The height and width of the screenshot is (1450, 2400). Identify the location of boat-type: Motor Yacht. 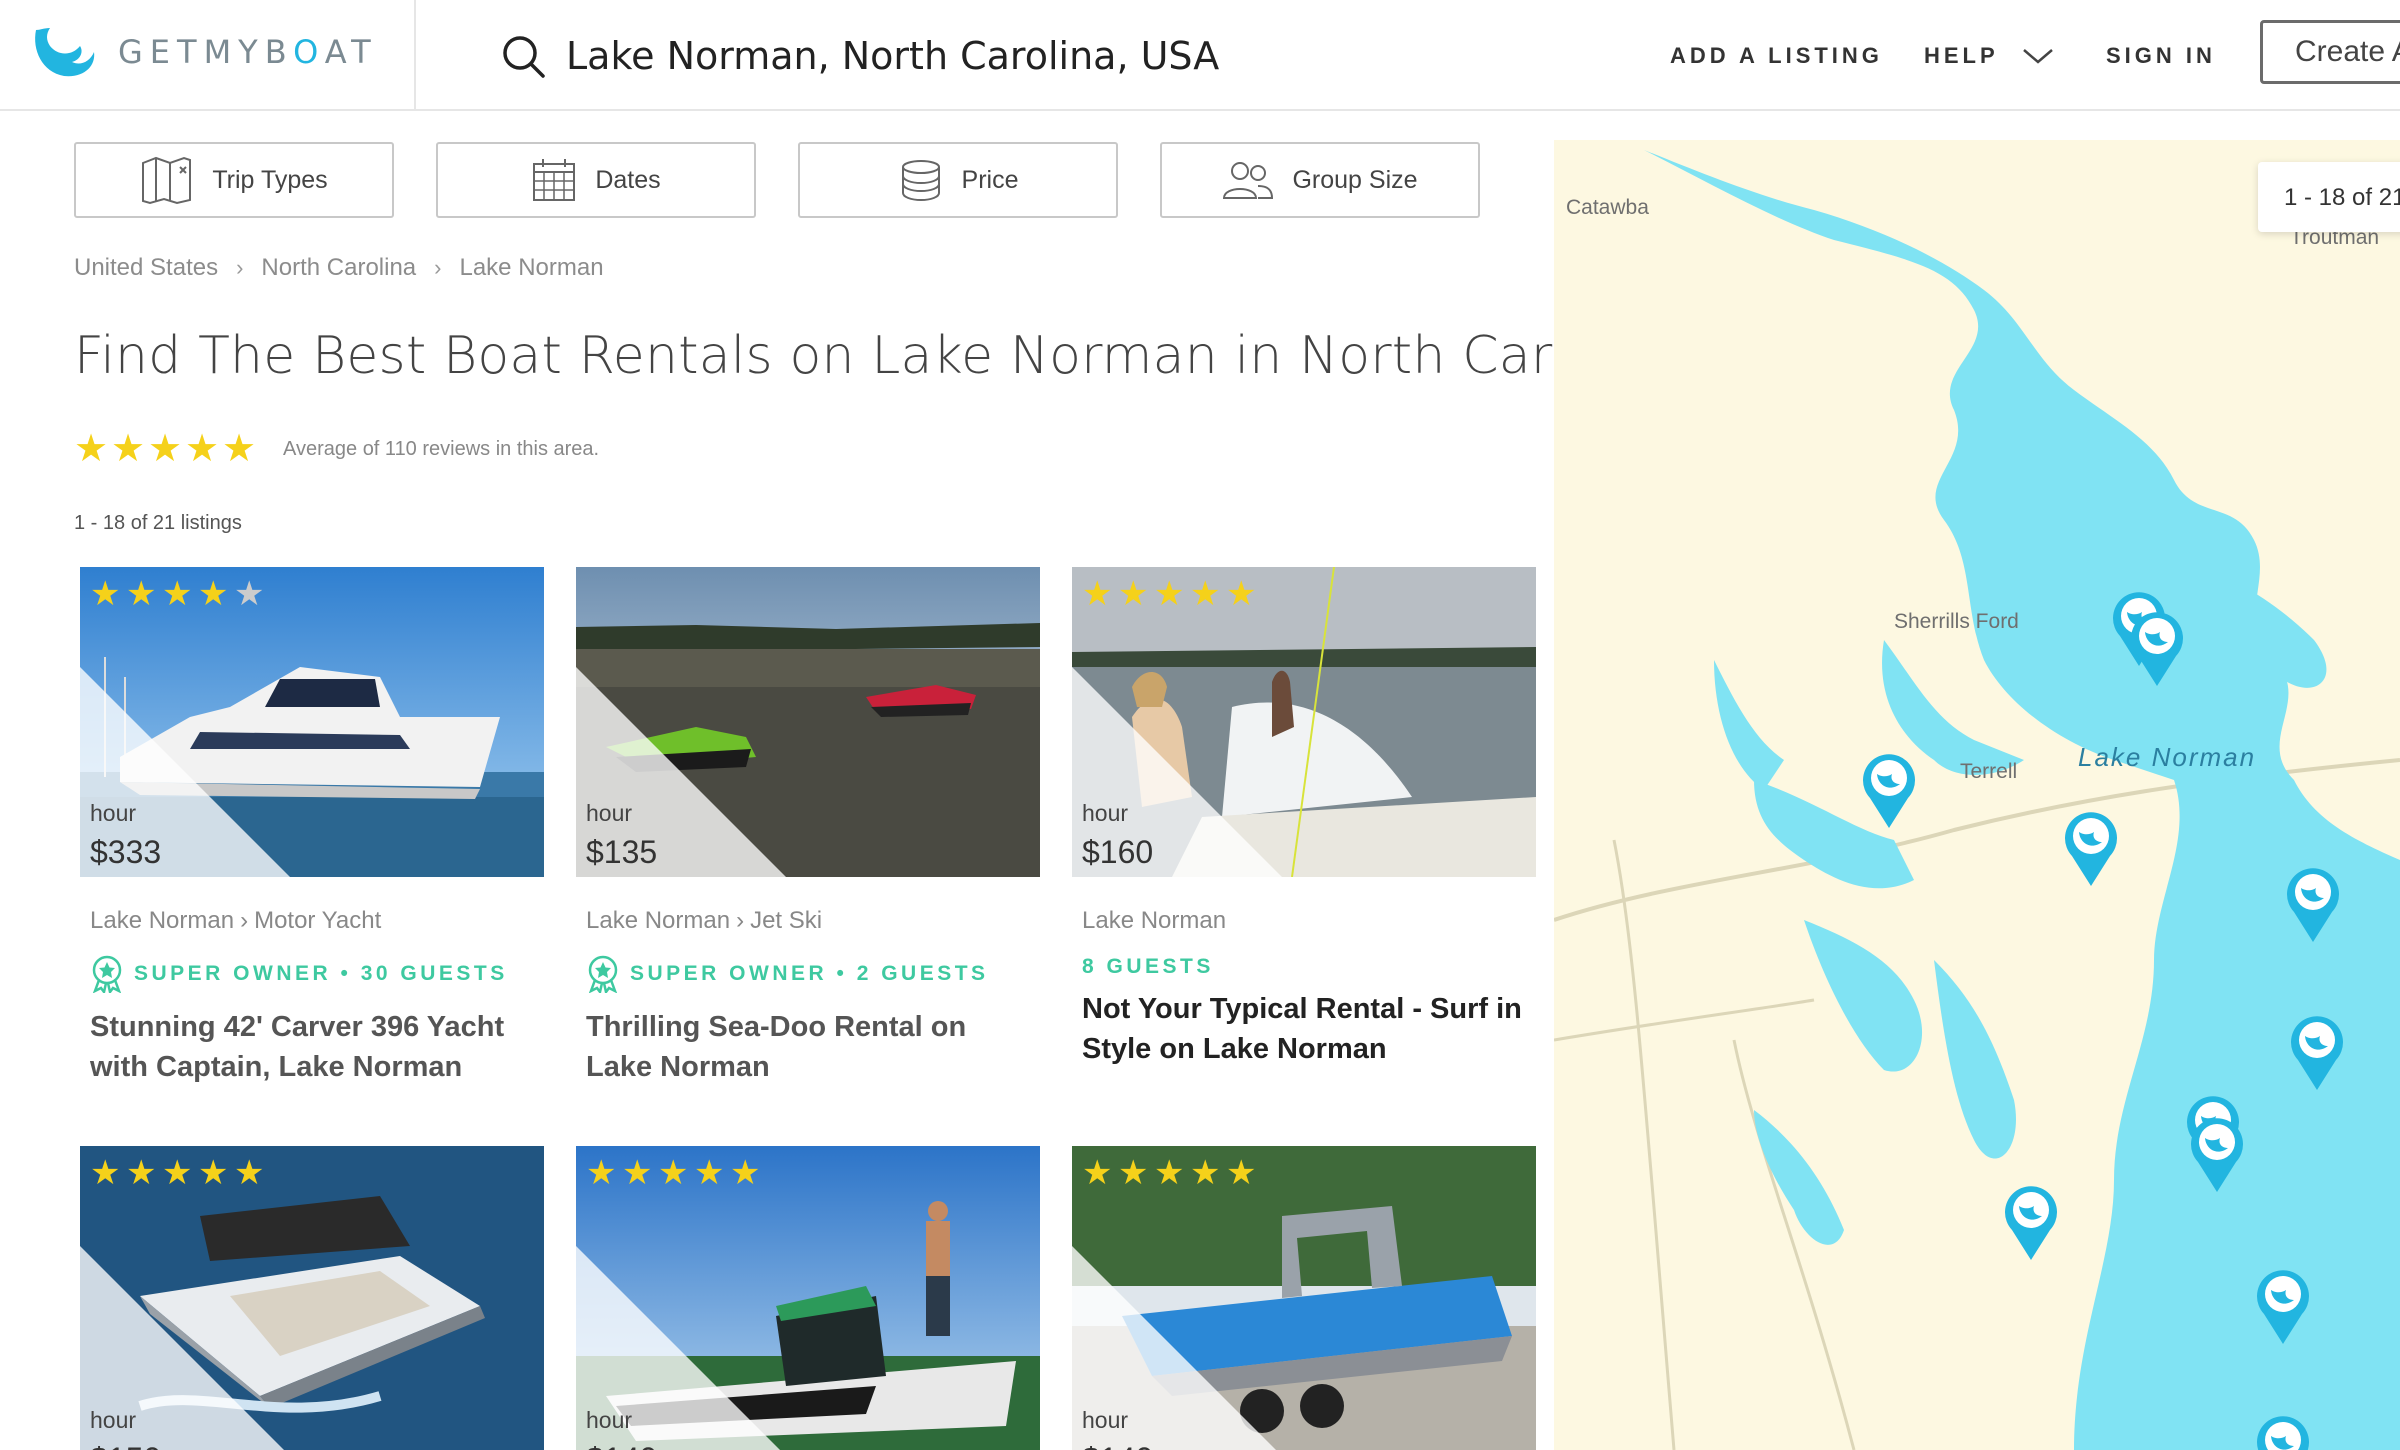
(317, 921).